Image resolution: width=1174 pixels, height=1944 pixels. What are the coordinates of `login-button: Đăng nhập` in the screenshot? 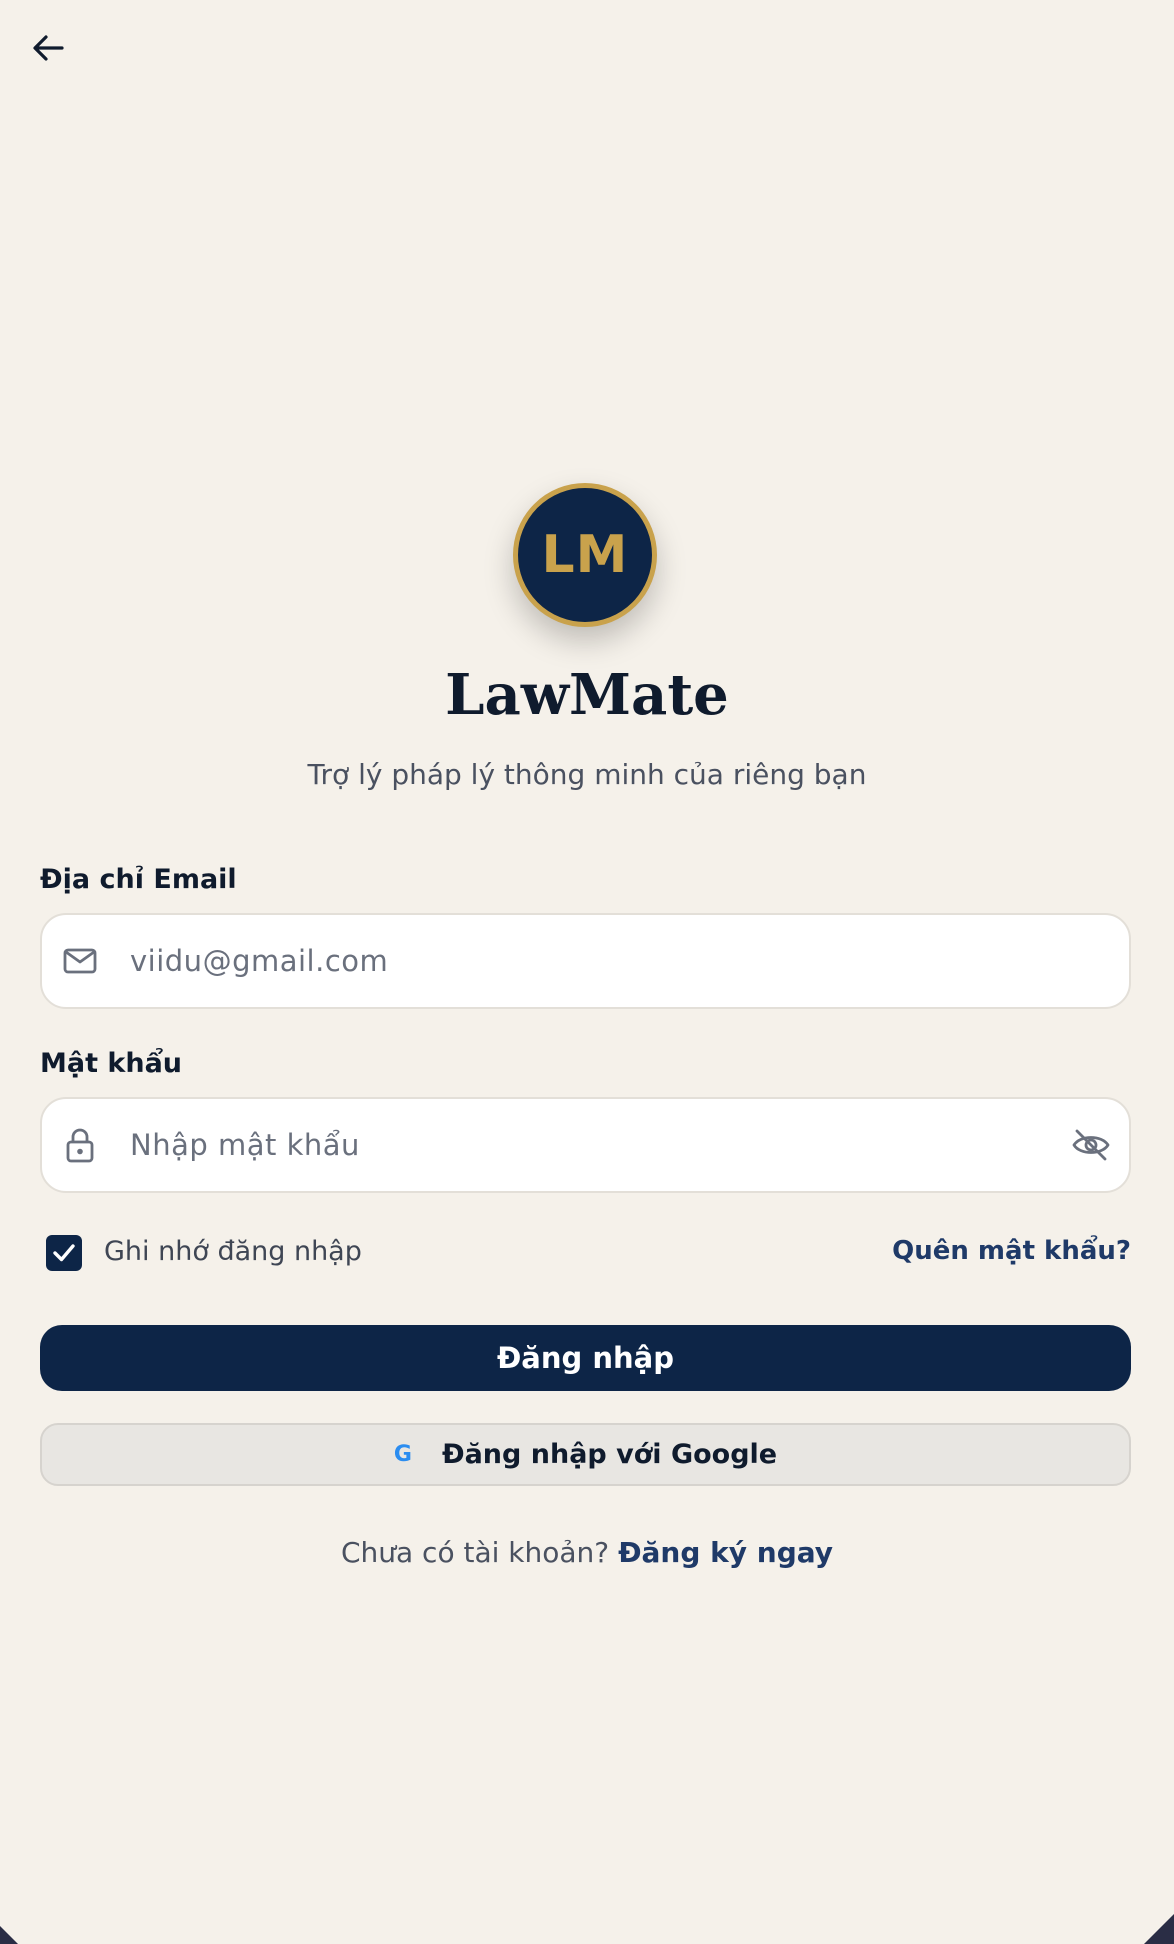 It's located at (585, 1358).